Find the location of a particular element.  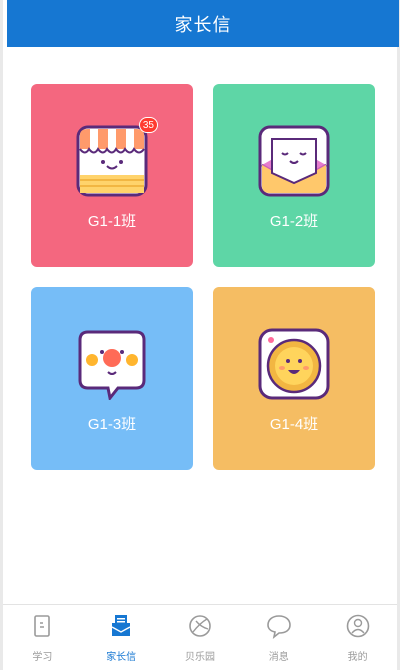

envelope-face-icon is located at coordinates (294, 161).